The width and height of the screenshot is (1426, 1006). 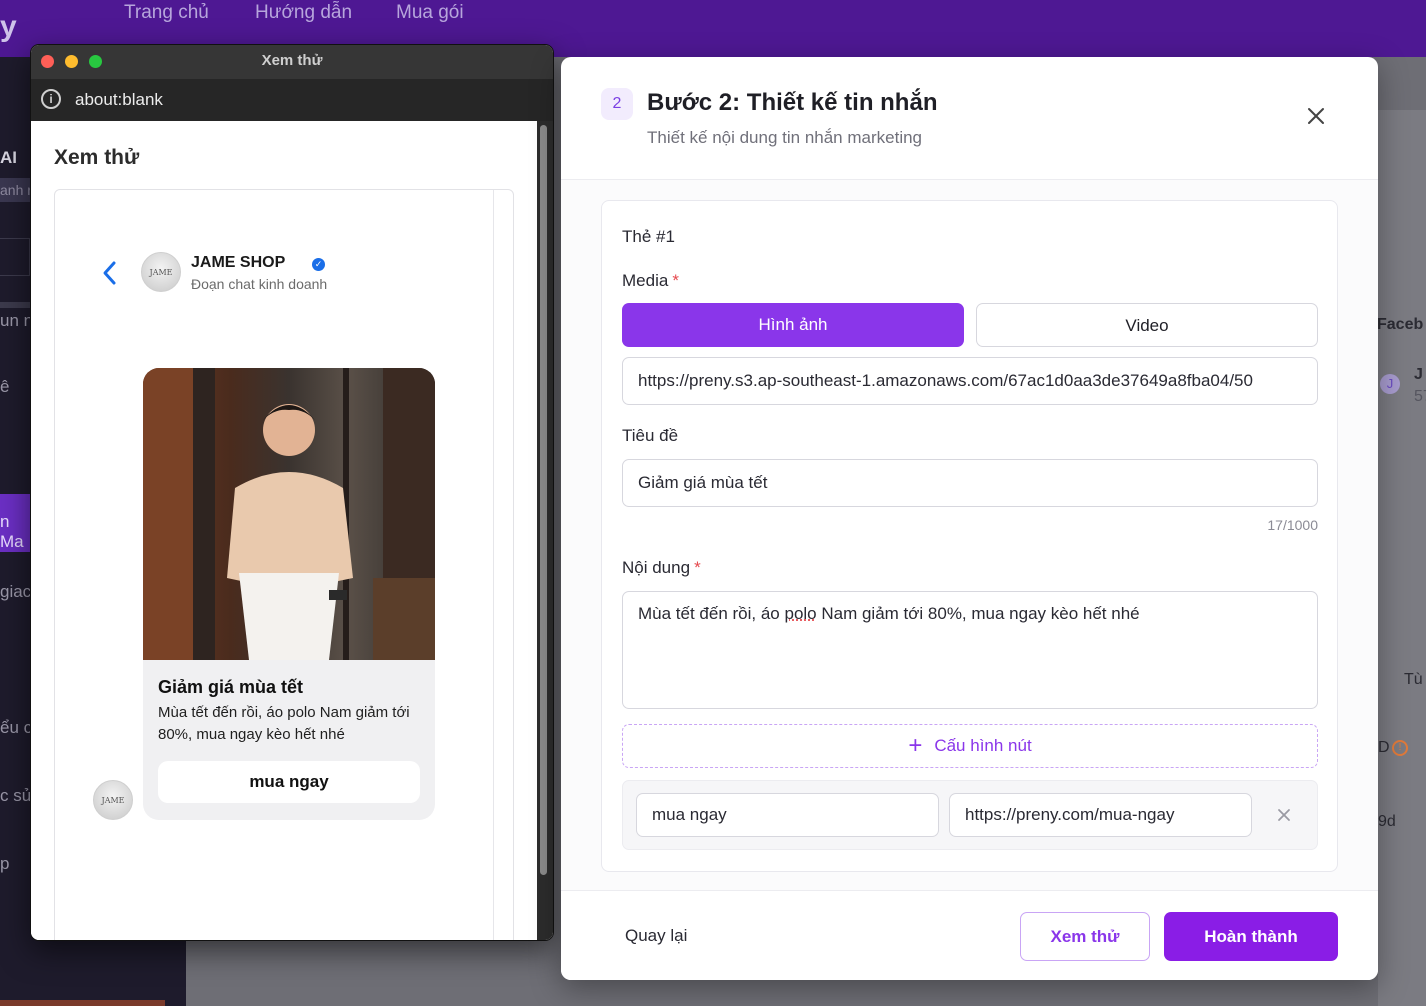 What do you see at coordinates (1147, 325) in the screenshot?
I see `media-video-option: Video` at bounding box center [1147, 325].